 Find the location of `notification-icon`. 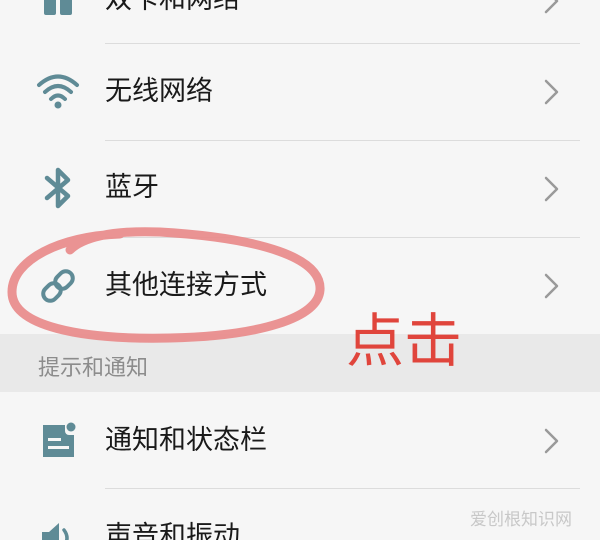

notification-icon is located at coordinates (58, 441).